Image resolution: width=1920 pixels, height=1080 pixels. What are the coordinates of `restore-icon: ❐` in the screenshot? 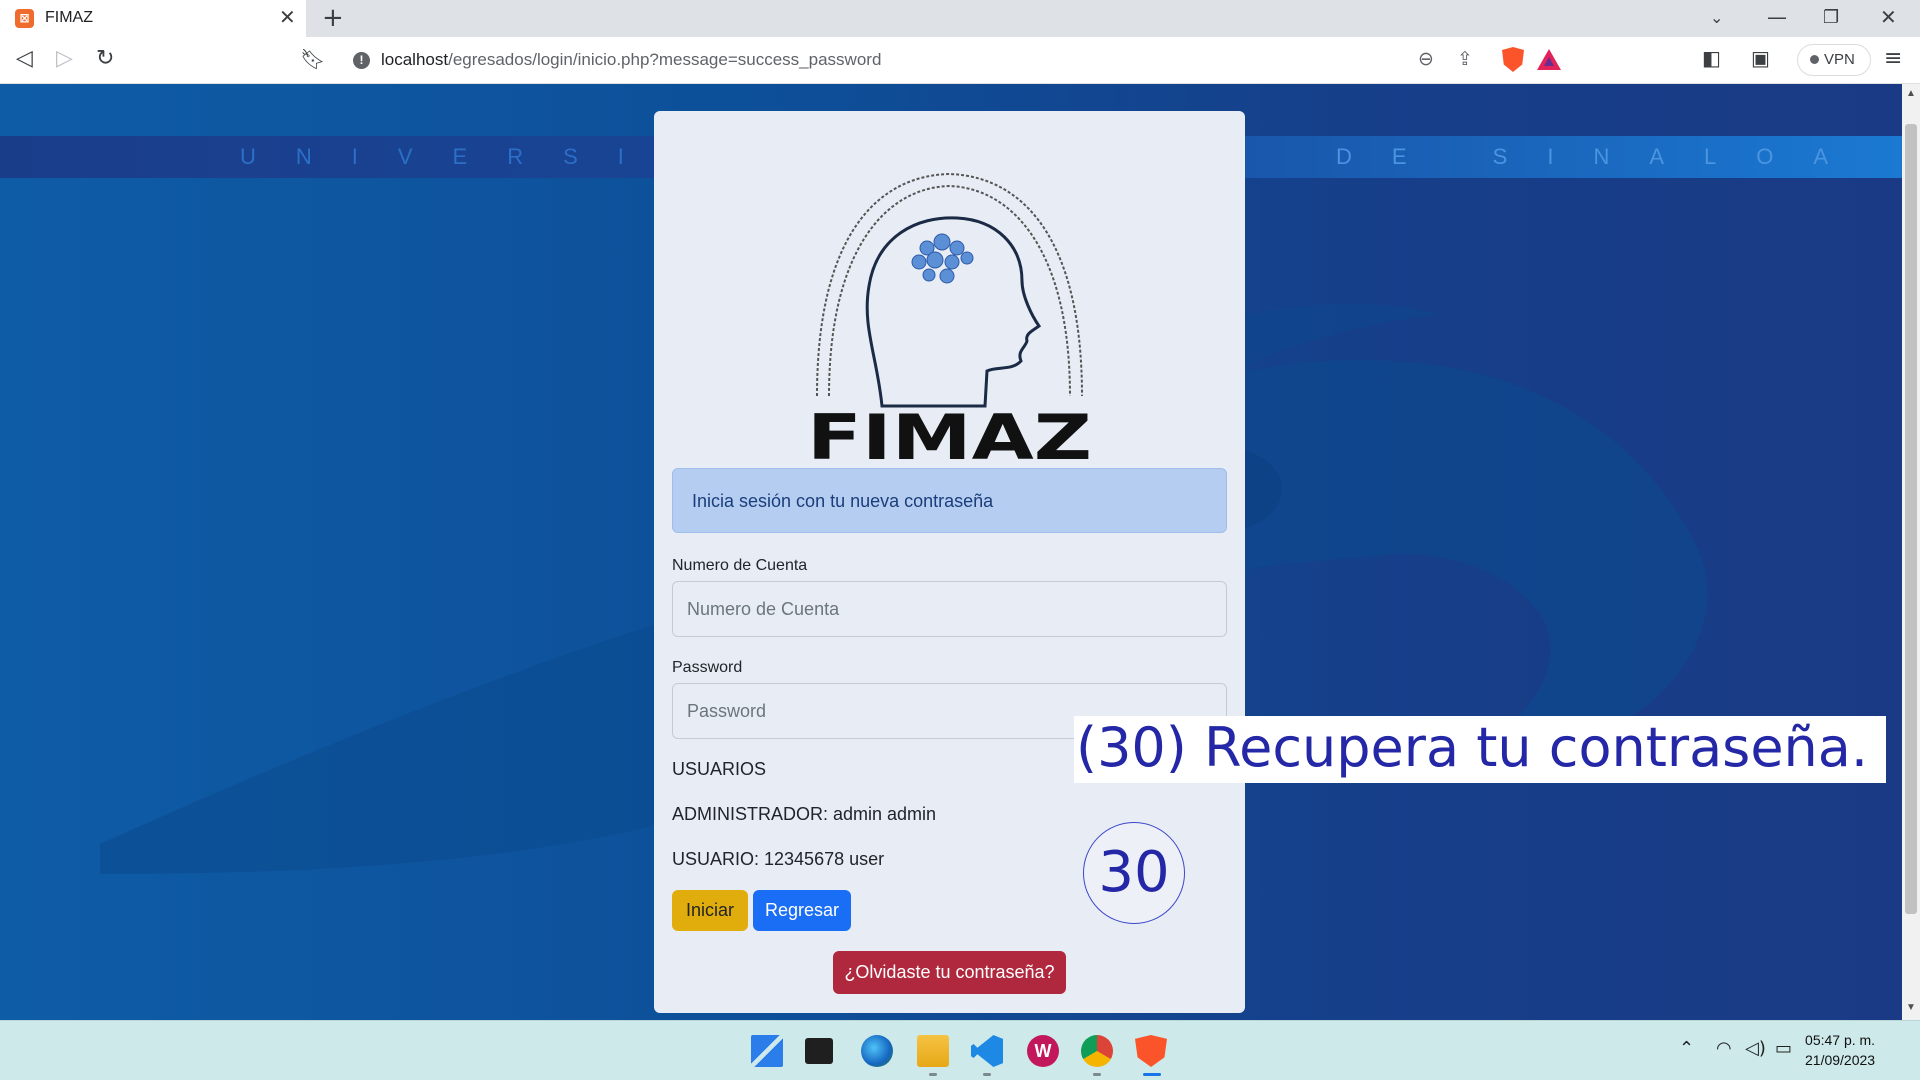 It's located at (1831, 17).